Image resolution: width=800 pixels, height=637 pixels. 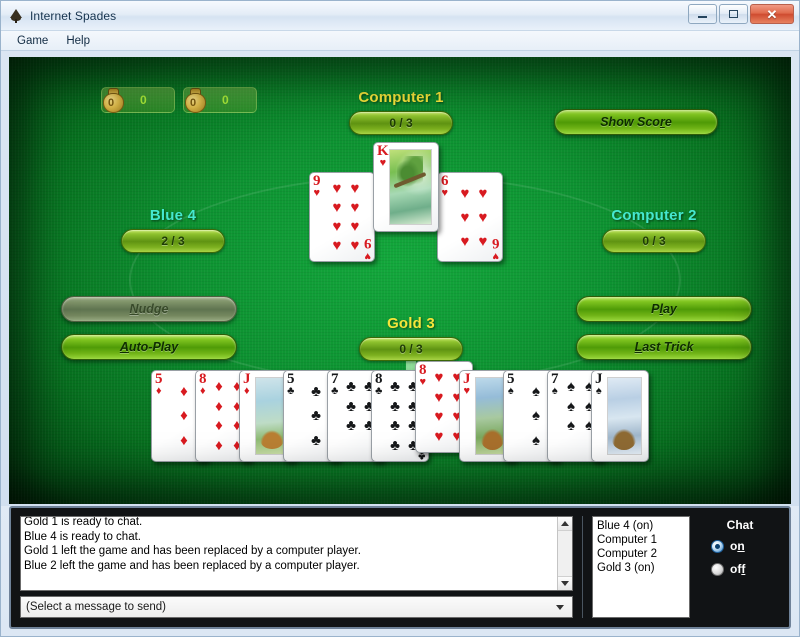 I want to click on trick-card-north: K ♥, so click(x=406, y=187).